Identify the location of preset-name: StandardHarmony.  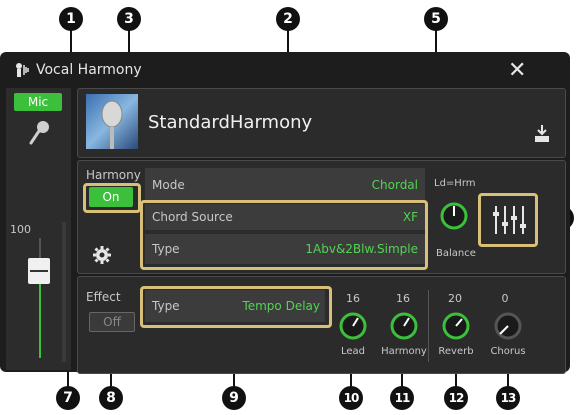
(230, 122).